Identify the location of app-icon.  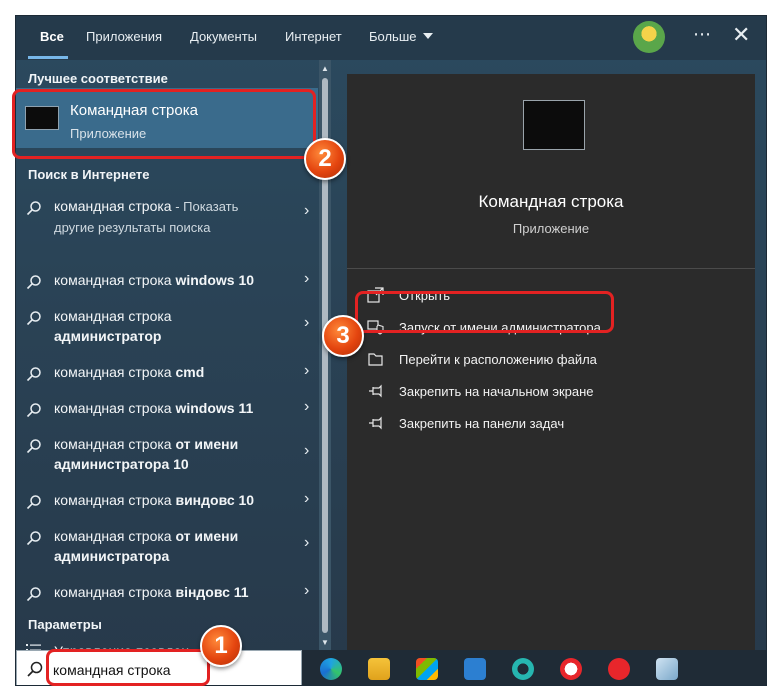
(523, 669).